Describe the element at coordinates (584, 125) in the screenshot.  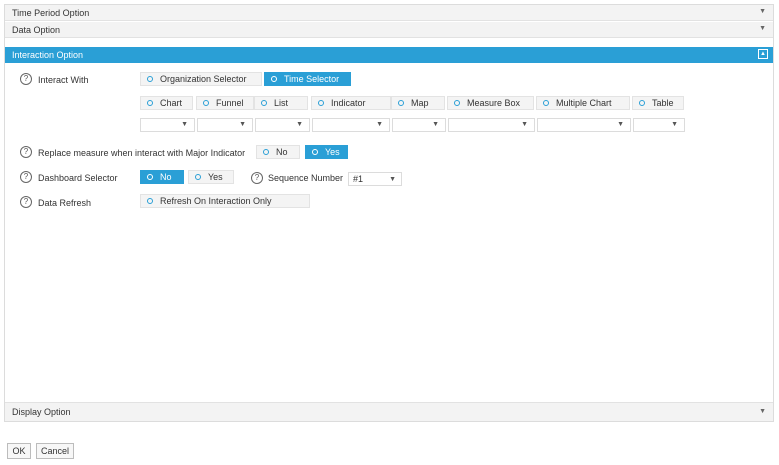
I see `target-multiple-chart-dropdown: ▼` at that location.